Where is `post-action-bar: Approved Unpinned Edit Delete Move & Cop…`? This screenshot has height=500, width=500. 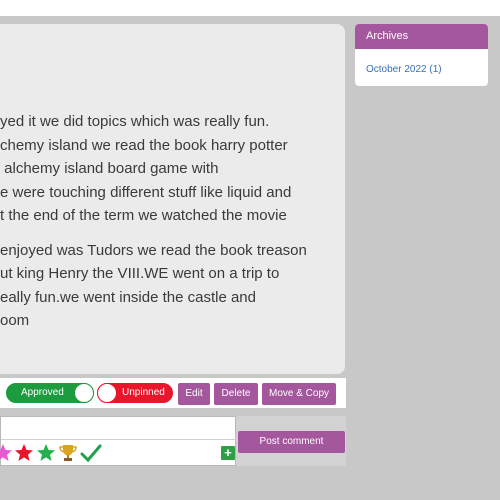
post-action-bar: Approved Unpinned Edit Delete Move & Cop… is located at coordinates (173, 393).